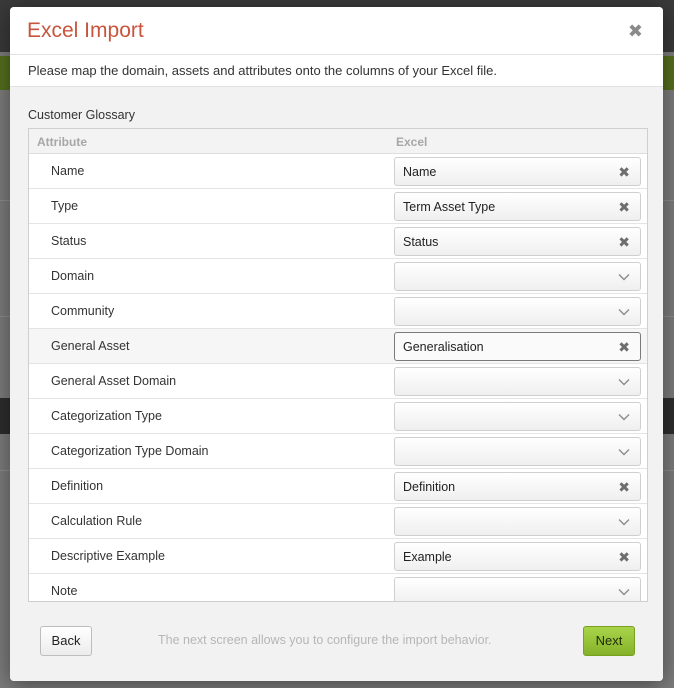 This screenshot has height=688, width=674. What do you see at coordinates (338, 171) in the screenshot?
I see `table-row: Name Name ✖` at bounding box center [338, 171].